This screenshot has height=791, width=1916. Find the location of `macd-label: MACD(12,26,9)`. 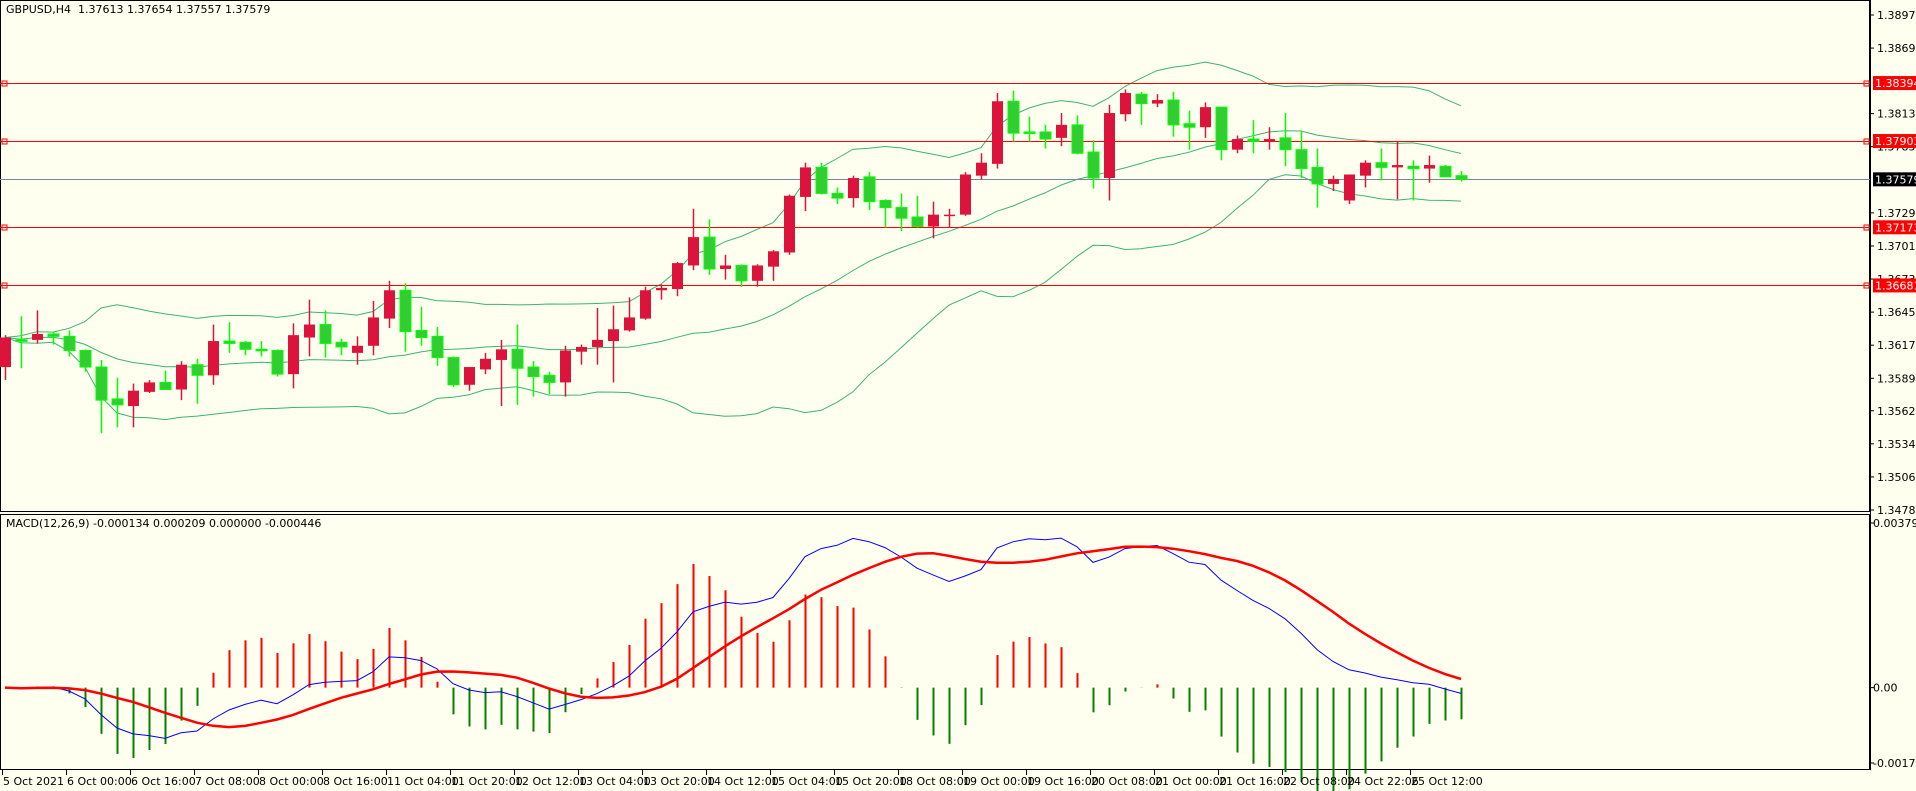

macd-label: MACD(12,26,9) is located at coordinates (48, 523).